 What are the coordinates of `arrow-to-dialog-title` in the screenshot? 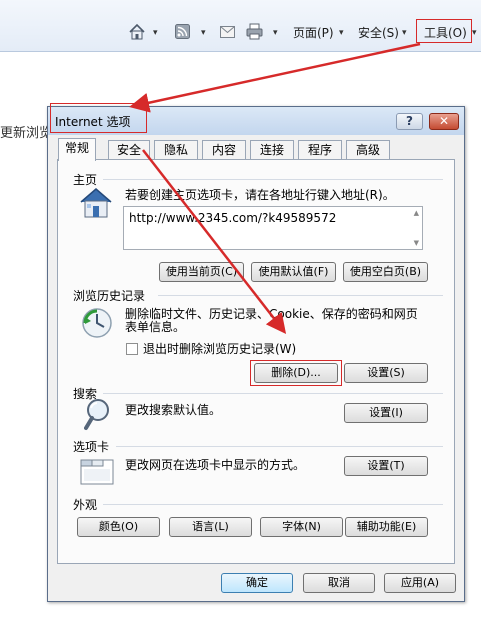 It's located at (275, 77).